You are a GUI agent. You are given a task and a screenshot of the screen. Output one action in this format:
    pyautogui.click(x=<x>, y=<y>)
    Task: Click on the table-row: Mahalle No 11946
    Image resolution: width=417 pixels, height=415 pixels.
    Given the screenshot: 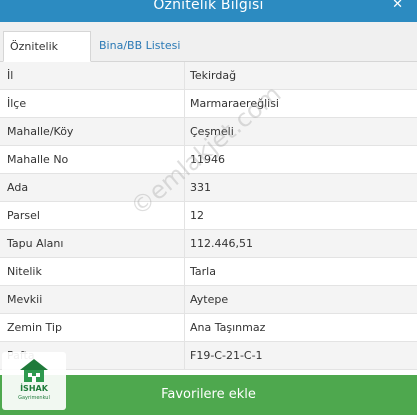 What is the action you would take?
    pyautogui.click(x=208, y=160)
    